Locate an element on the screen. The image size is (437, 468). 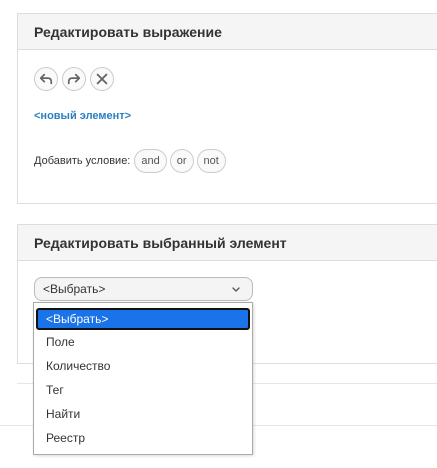
add-condition-label: Добавить условие: is located at coordinates (82, 161).